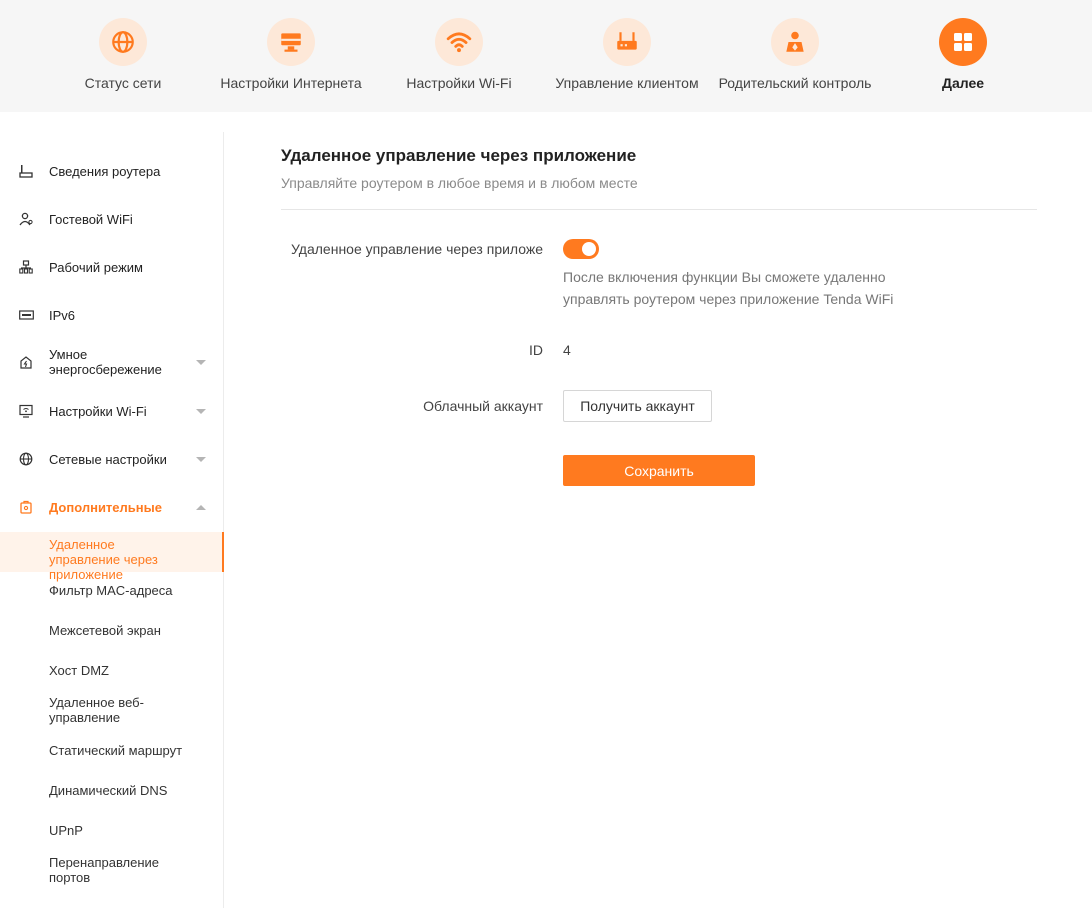 This screenshot has width=1092, height=908. What do you see at coordinates (659, 470) in the screenshot?
I see `save-button: Сохранить` at bounding box center [659, 470].